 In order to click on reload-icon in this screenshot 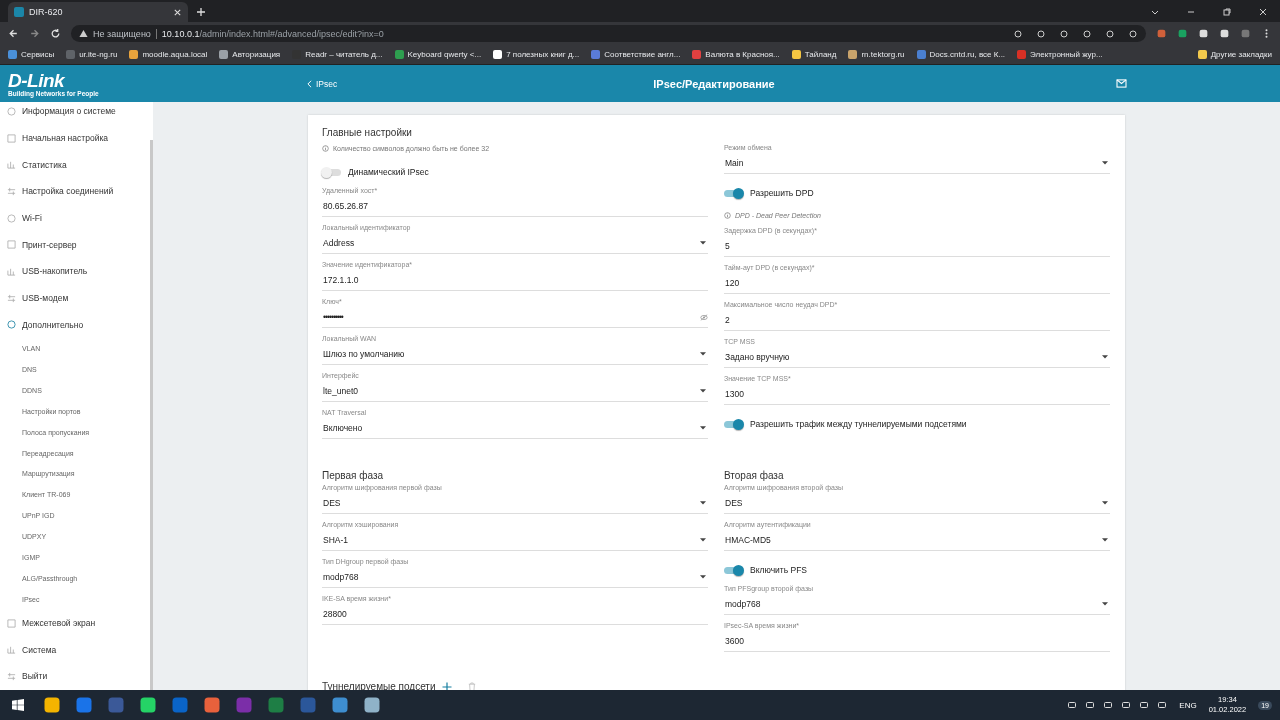, I will do `click(55, 33)`.